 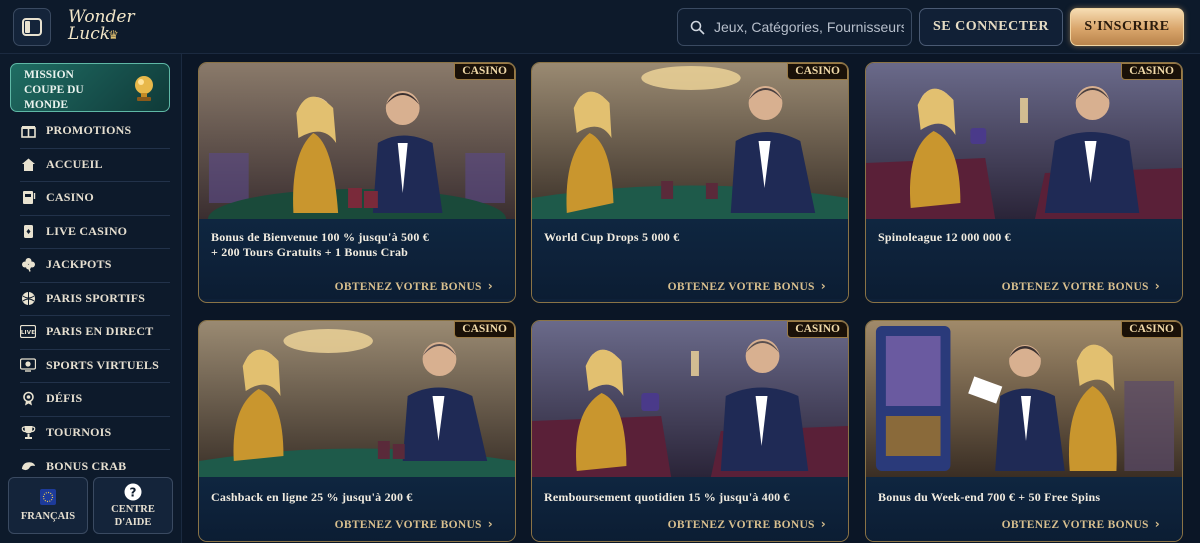 I want to click on sidebar-item-jackpots: JACKPOTS, so click(x=90, y=264).